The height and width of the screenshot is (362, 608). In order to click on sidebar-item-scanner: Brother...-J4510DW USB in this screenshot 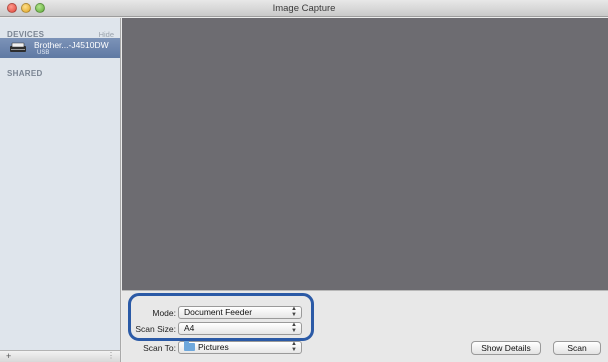, I will do `click(60, 48)`.